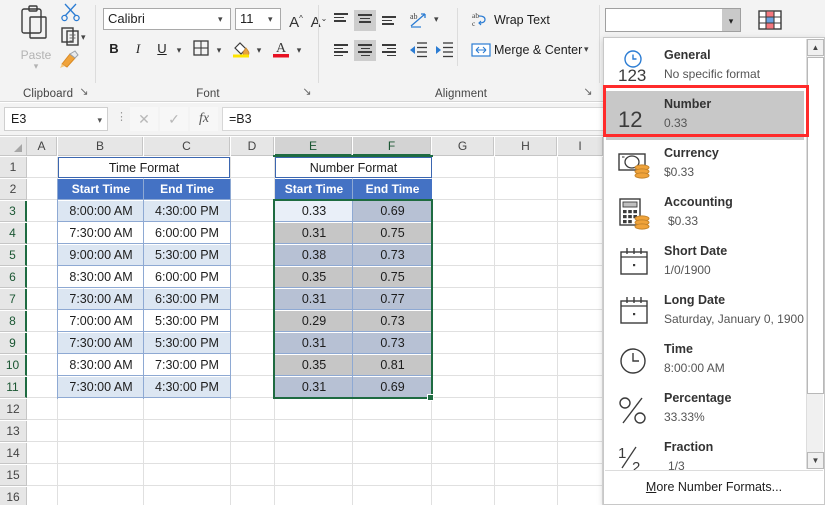  What do you see at coordinates (770, 21) in the screenshot?
I see `conditional-formatting-icon` at bounding box center [770, 21].